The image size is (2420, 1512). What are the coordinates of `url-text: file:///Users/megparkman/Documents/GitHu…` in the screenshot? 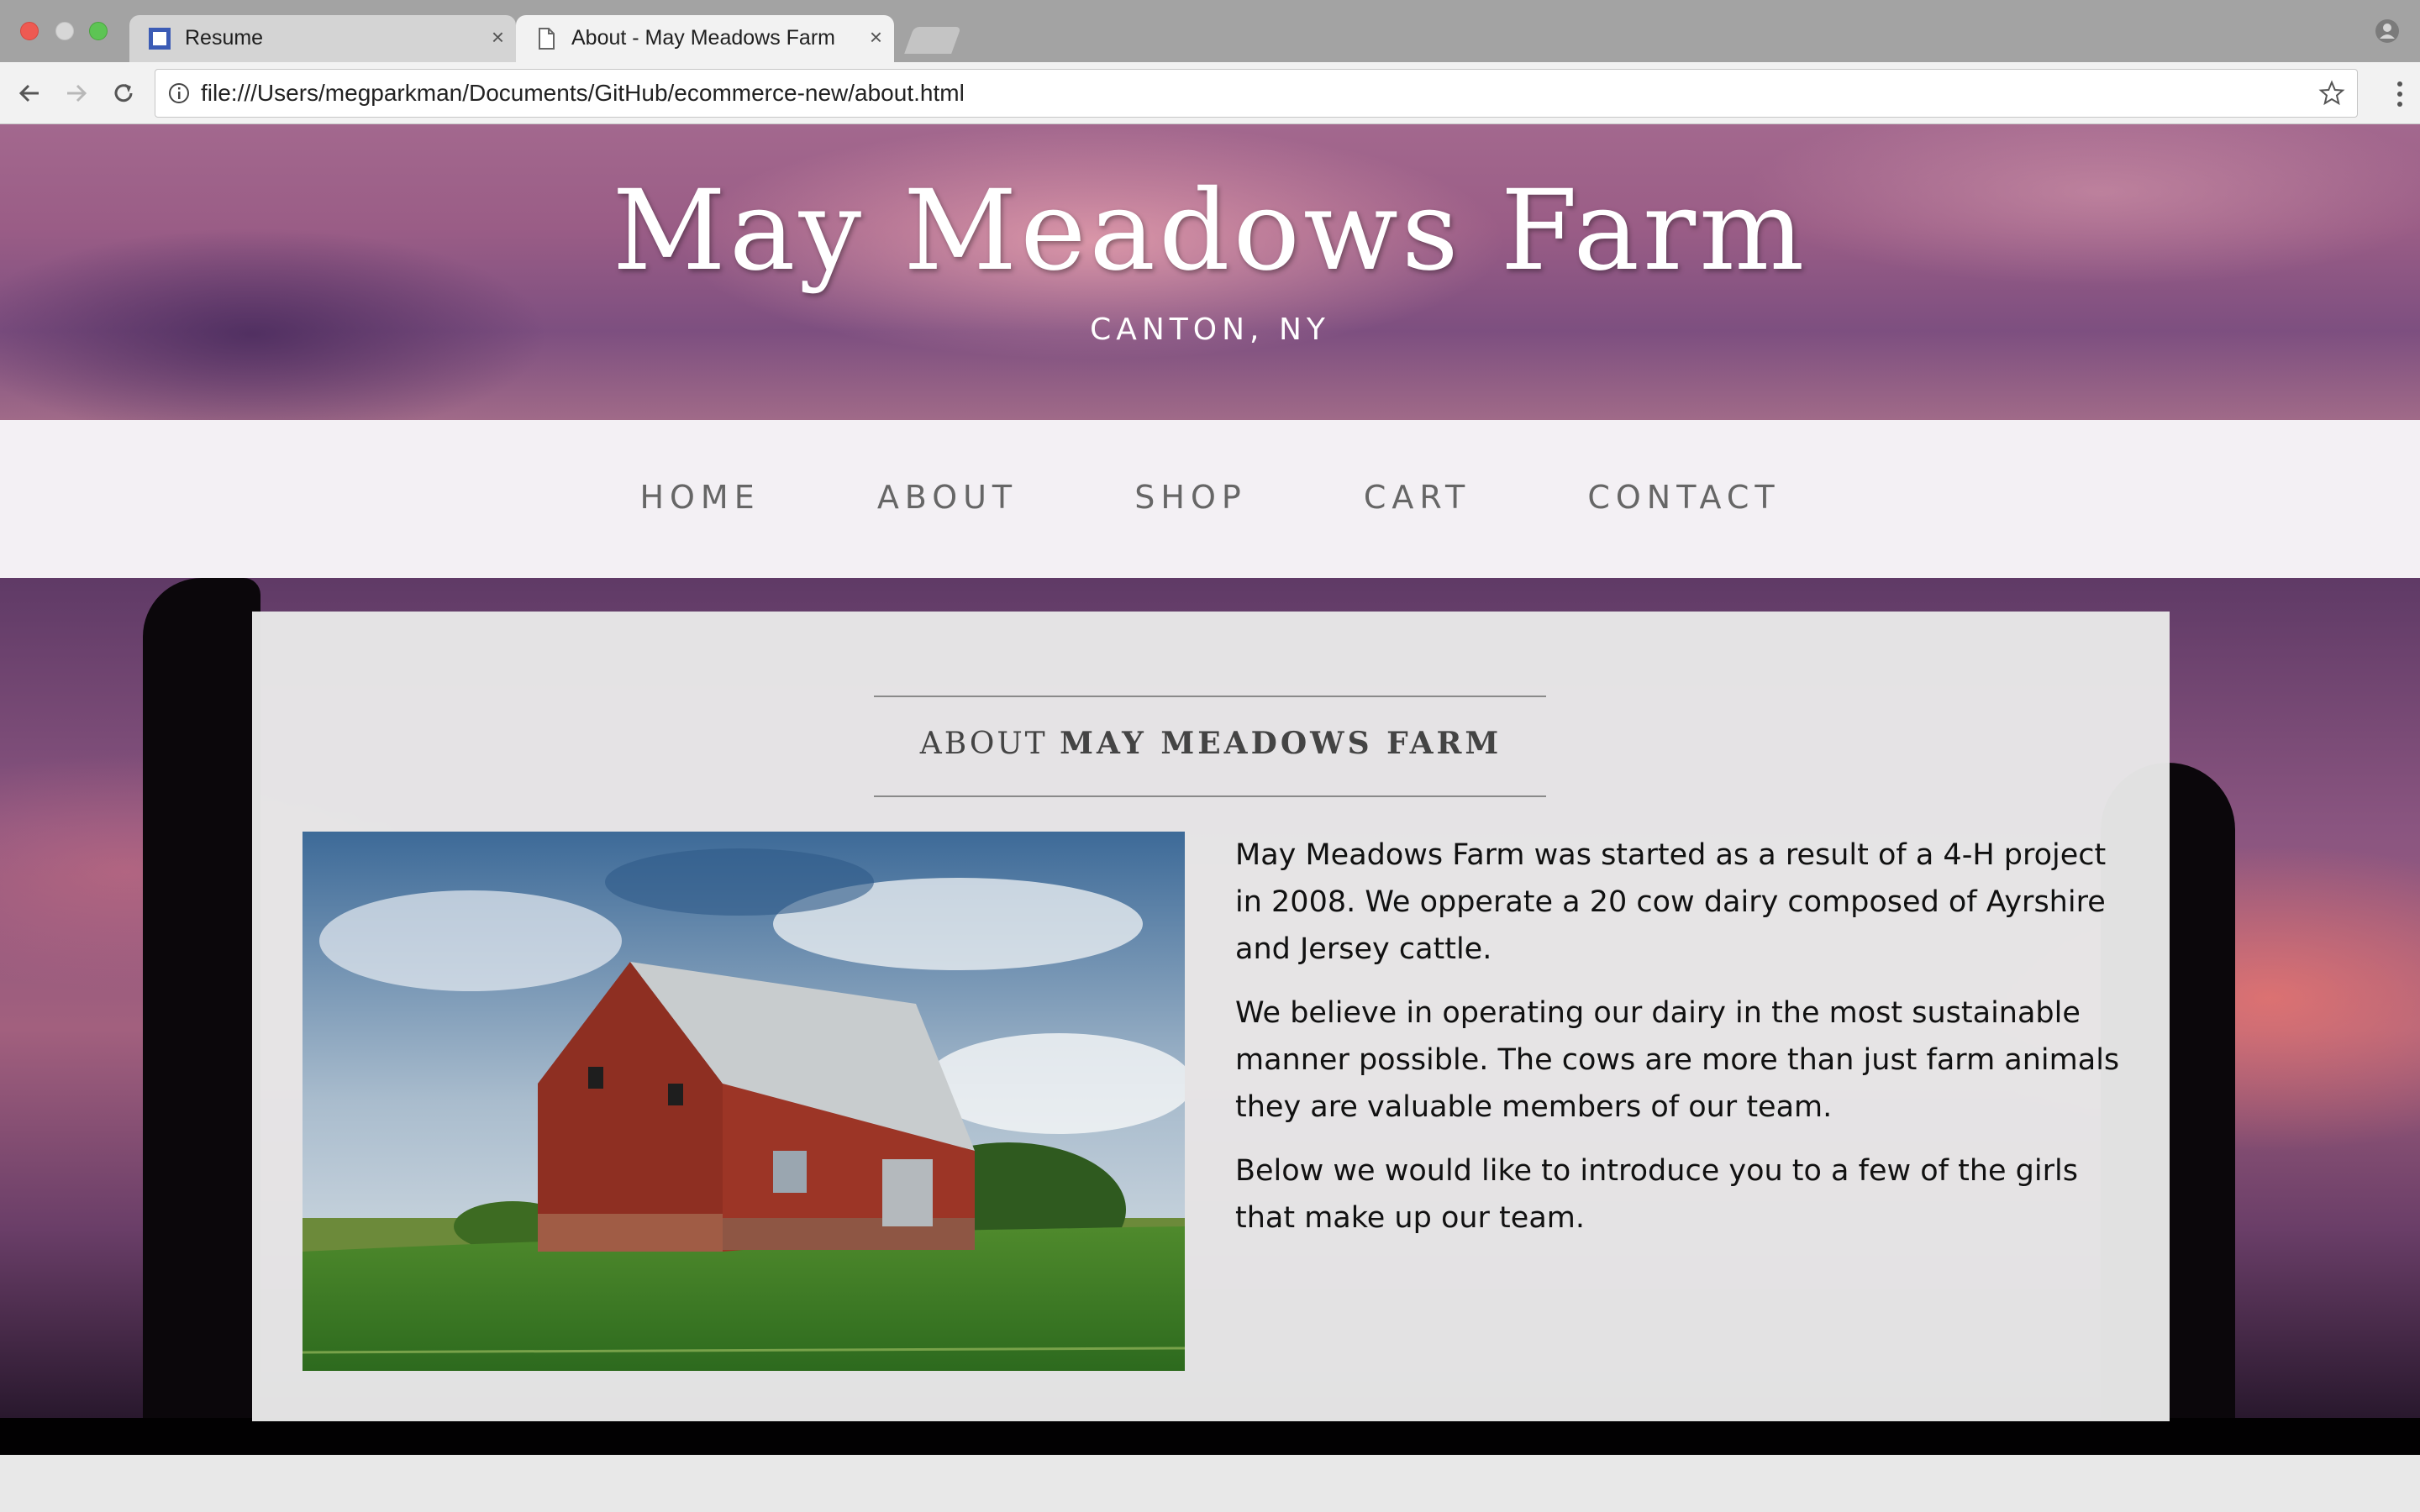 It's located at (583, 93).